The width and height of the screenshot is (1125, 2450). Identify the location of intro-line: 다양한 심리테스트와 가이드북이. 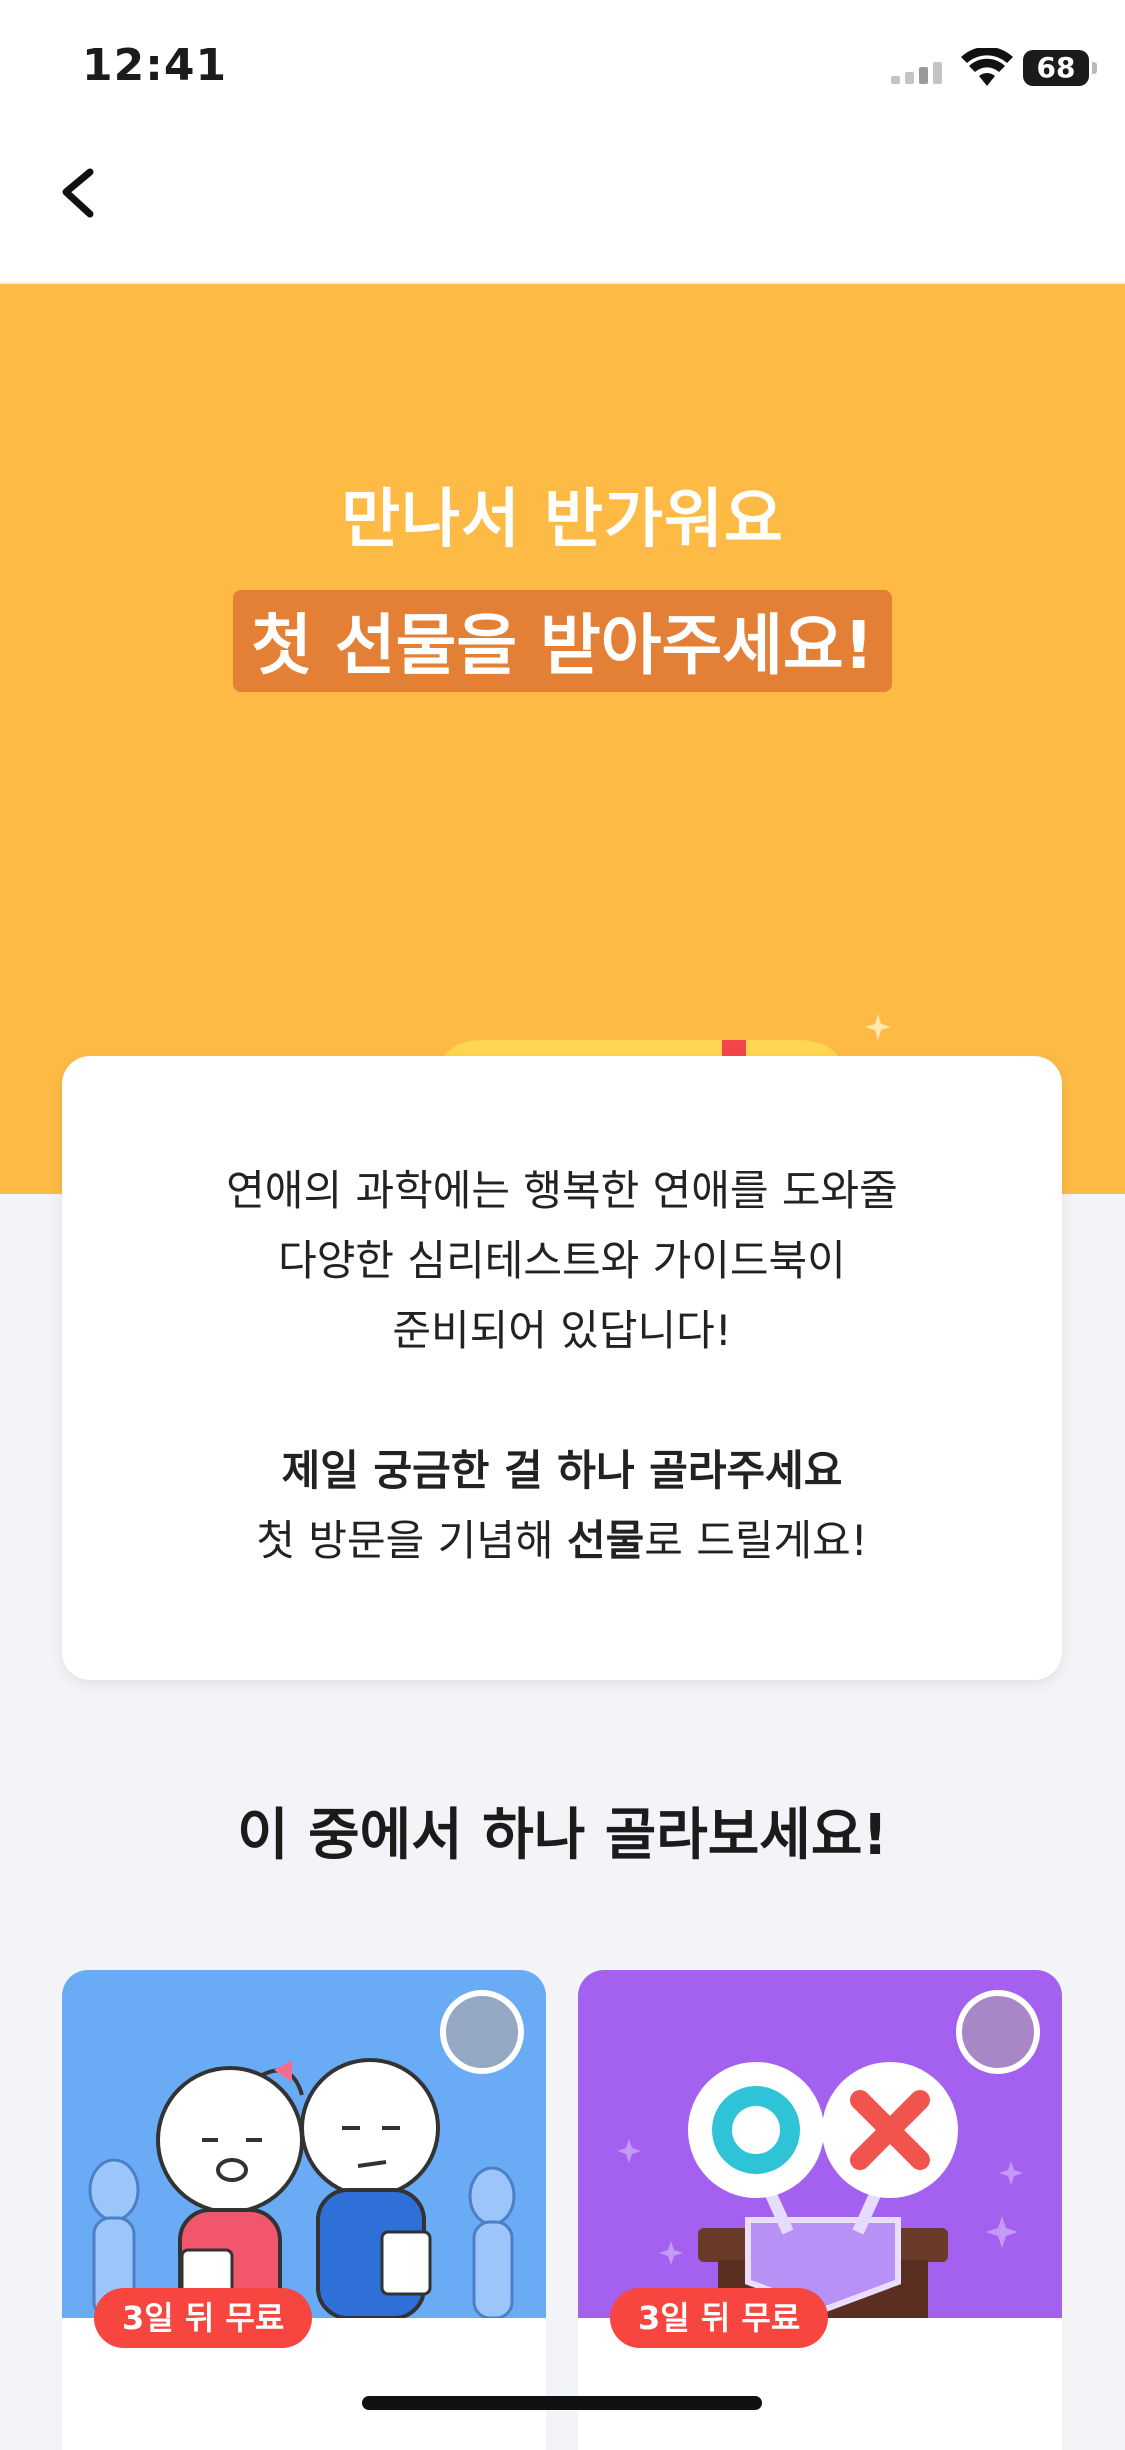
(562, 1260).